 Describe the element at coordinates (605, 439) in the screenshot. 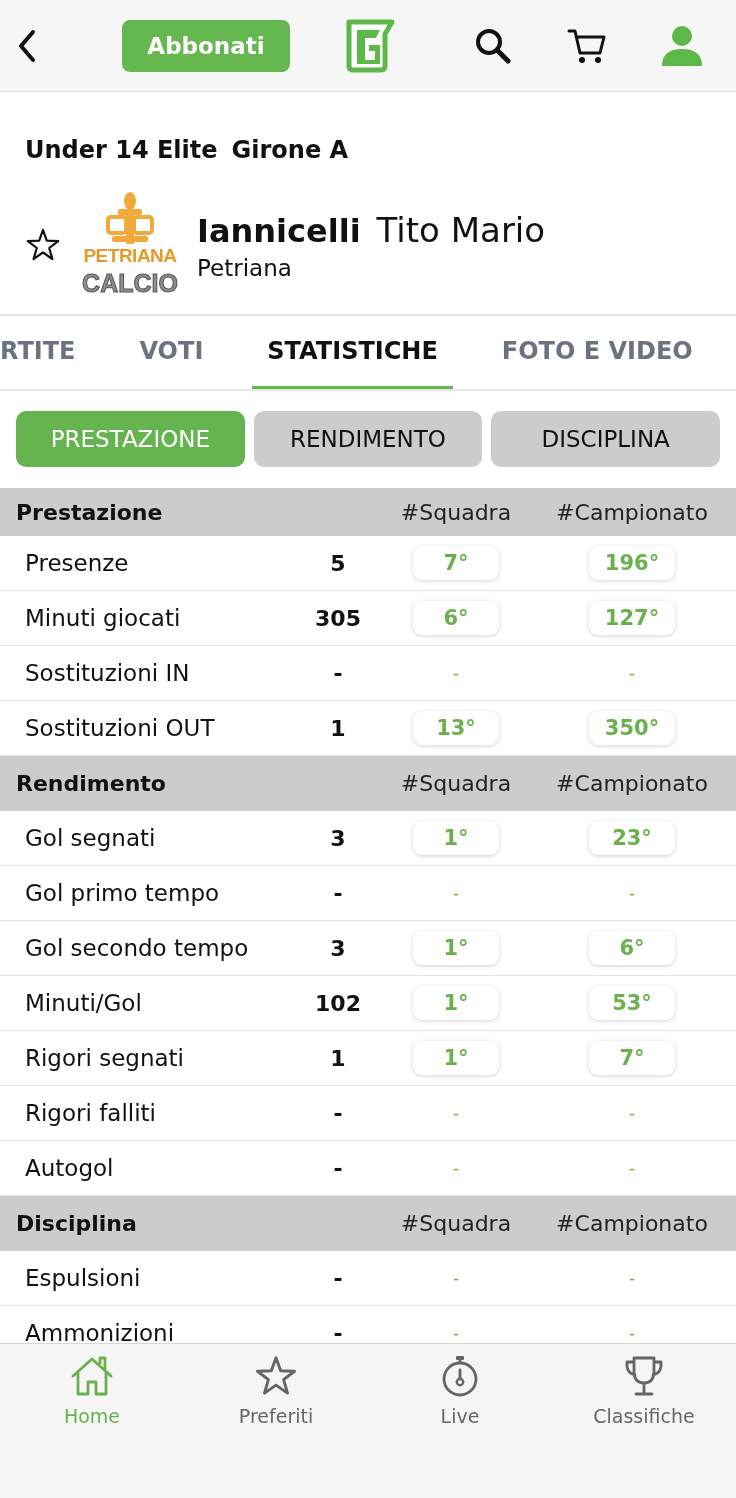

I see `segment-button: DISCIPLINA` at that location.